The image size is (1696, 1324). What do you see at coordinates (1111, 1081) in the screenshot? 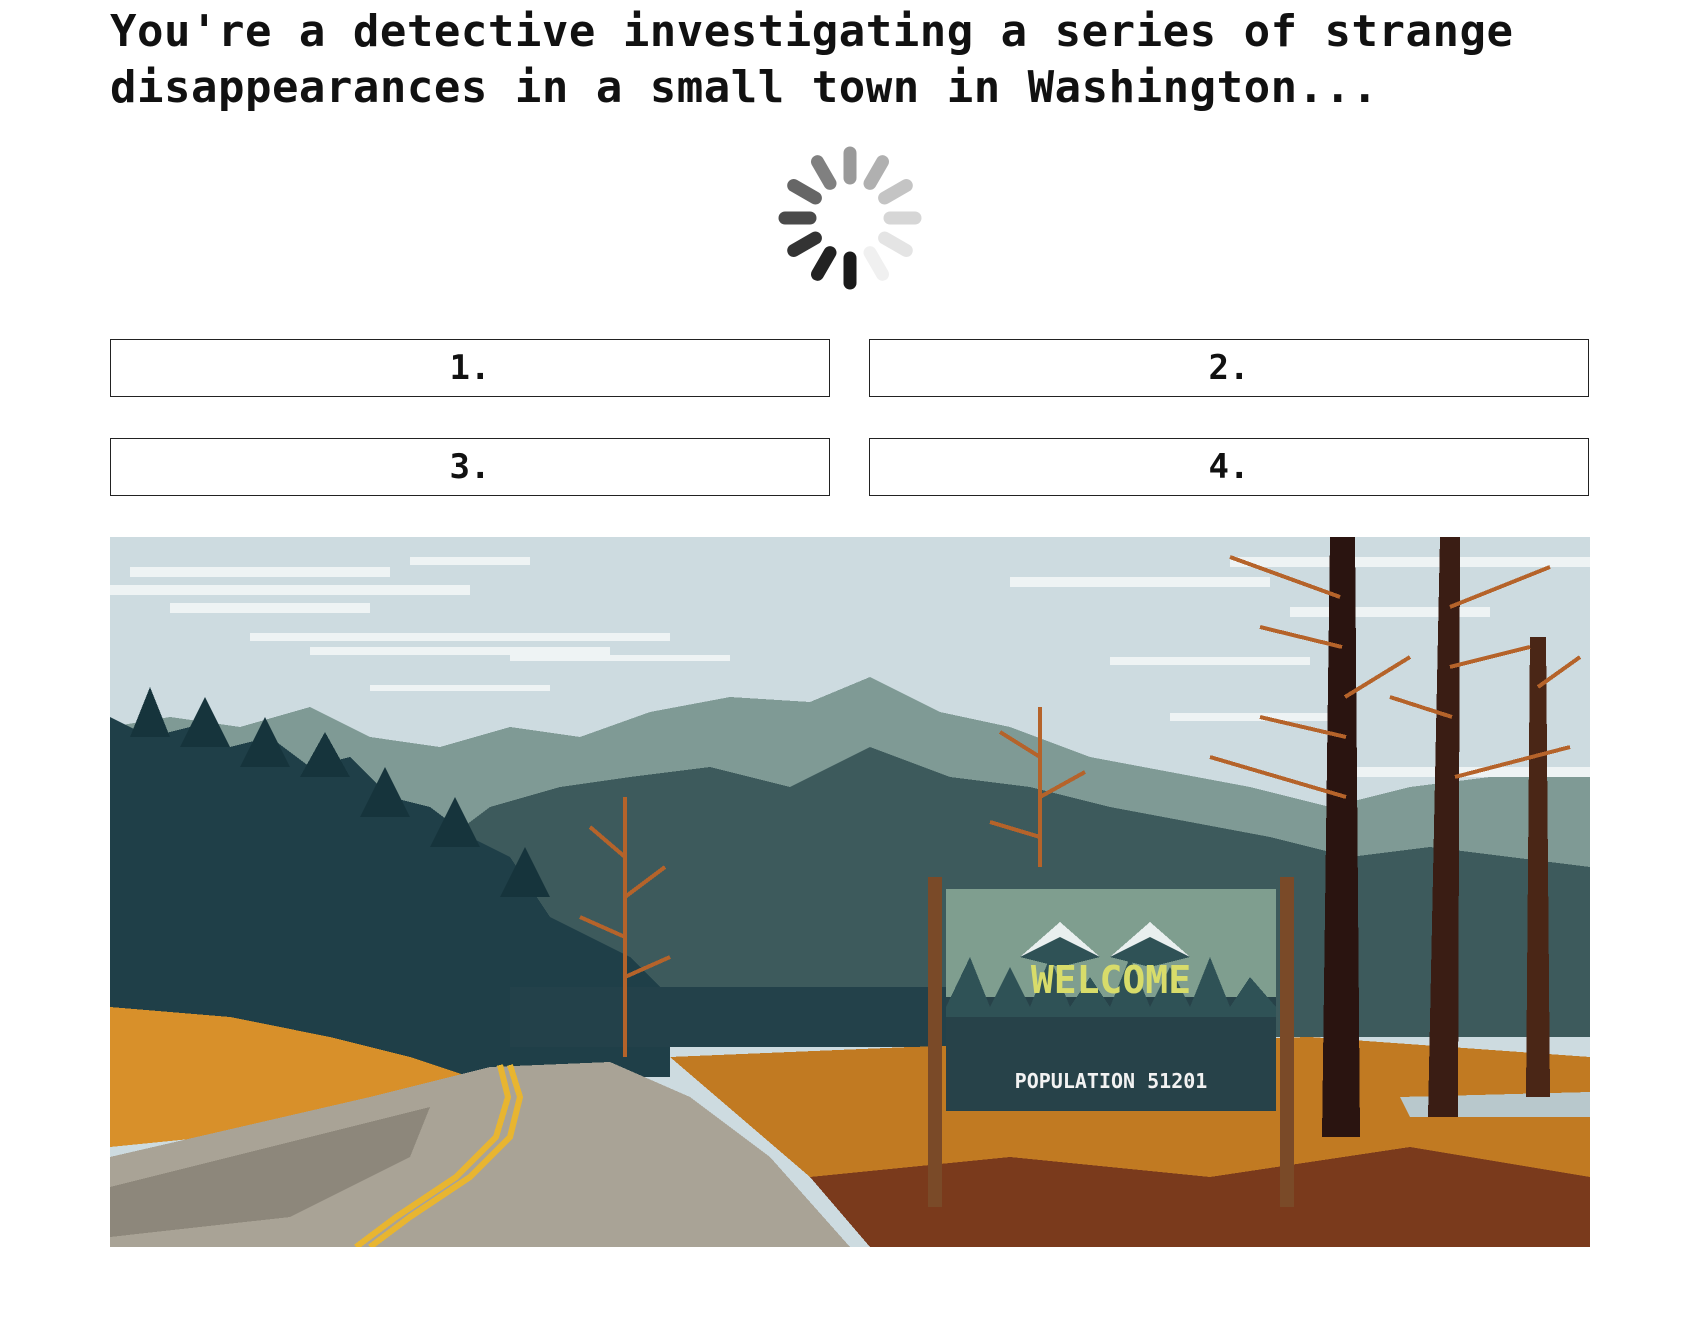
I see `sign-subtitle: POPULATION 51201` at bounding box center [1111, 1081].